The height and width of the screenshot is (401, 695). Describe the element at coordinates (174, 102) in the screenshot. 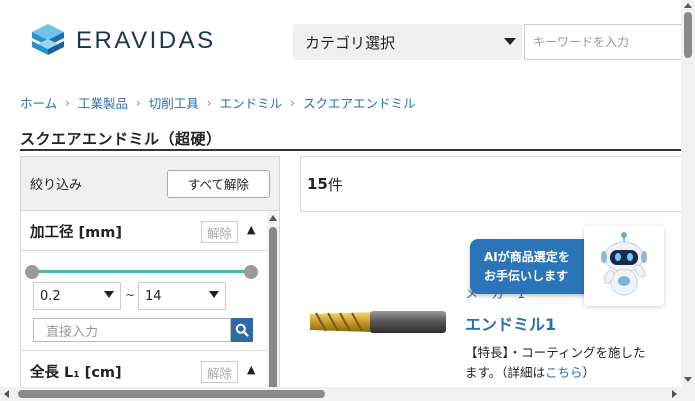

I see `breadcrumb-cutting-tools: 切削工具` at that location.